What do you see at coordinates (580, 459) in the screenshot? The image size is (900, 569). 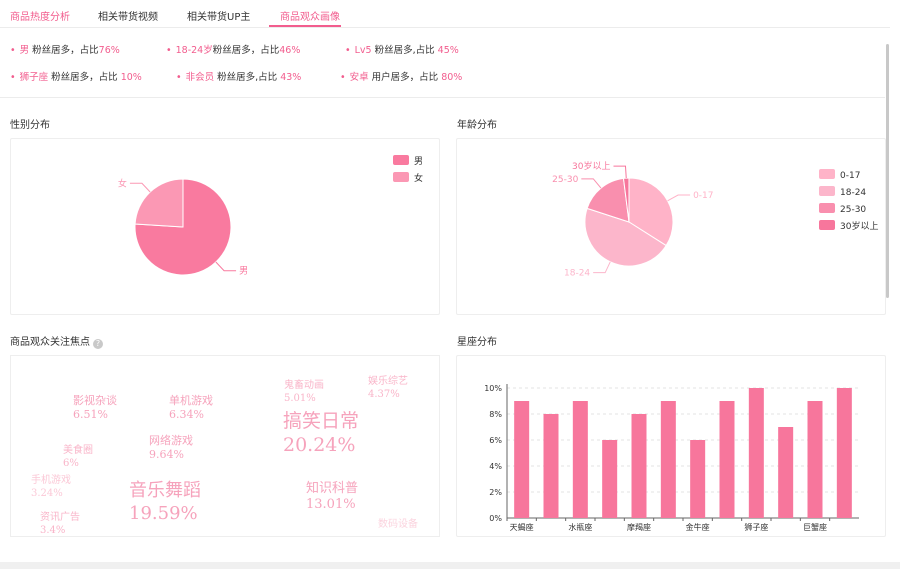 I see `bar-水瓶座` at bounding box center [580, 459].